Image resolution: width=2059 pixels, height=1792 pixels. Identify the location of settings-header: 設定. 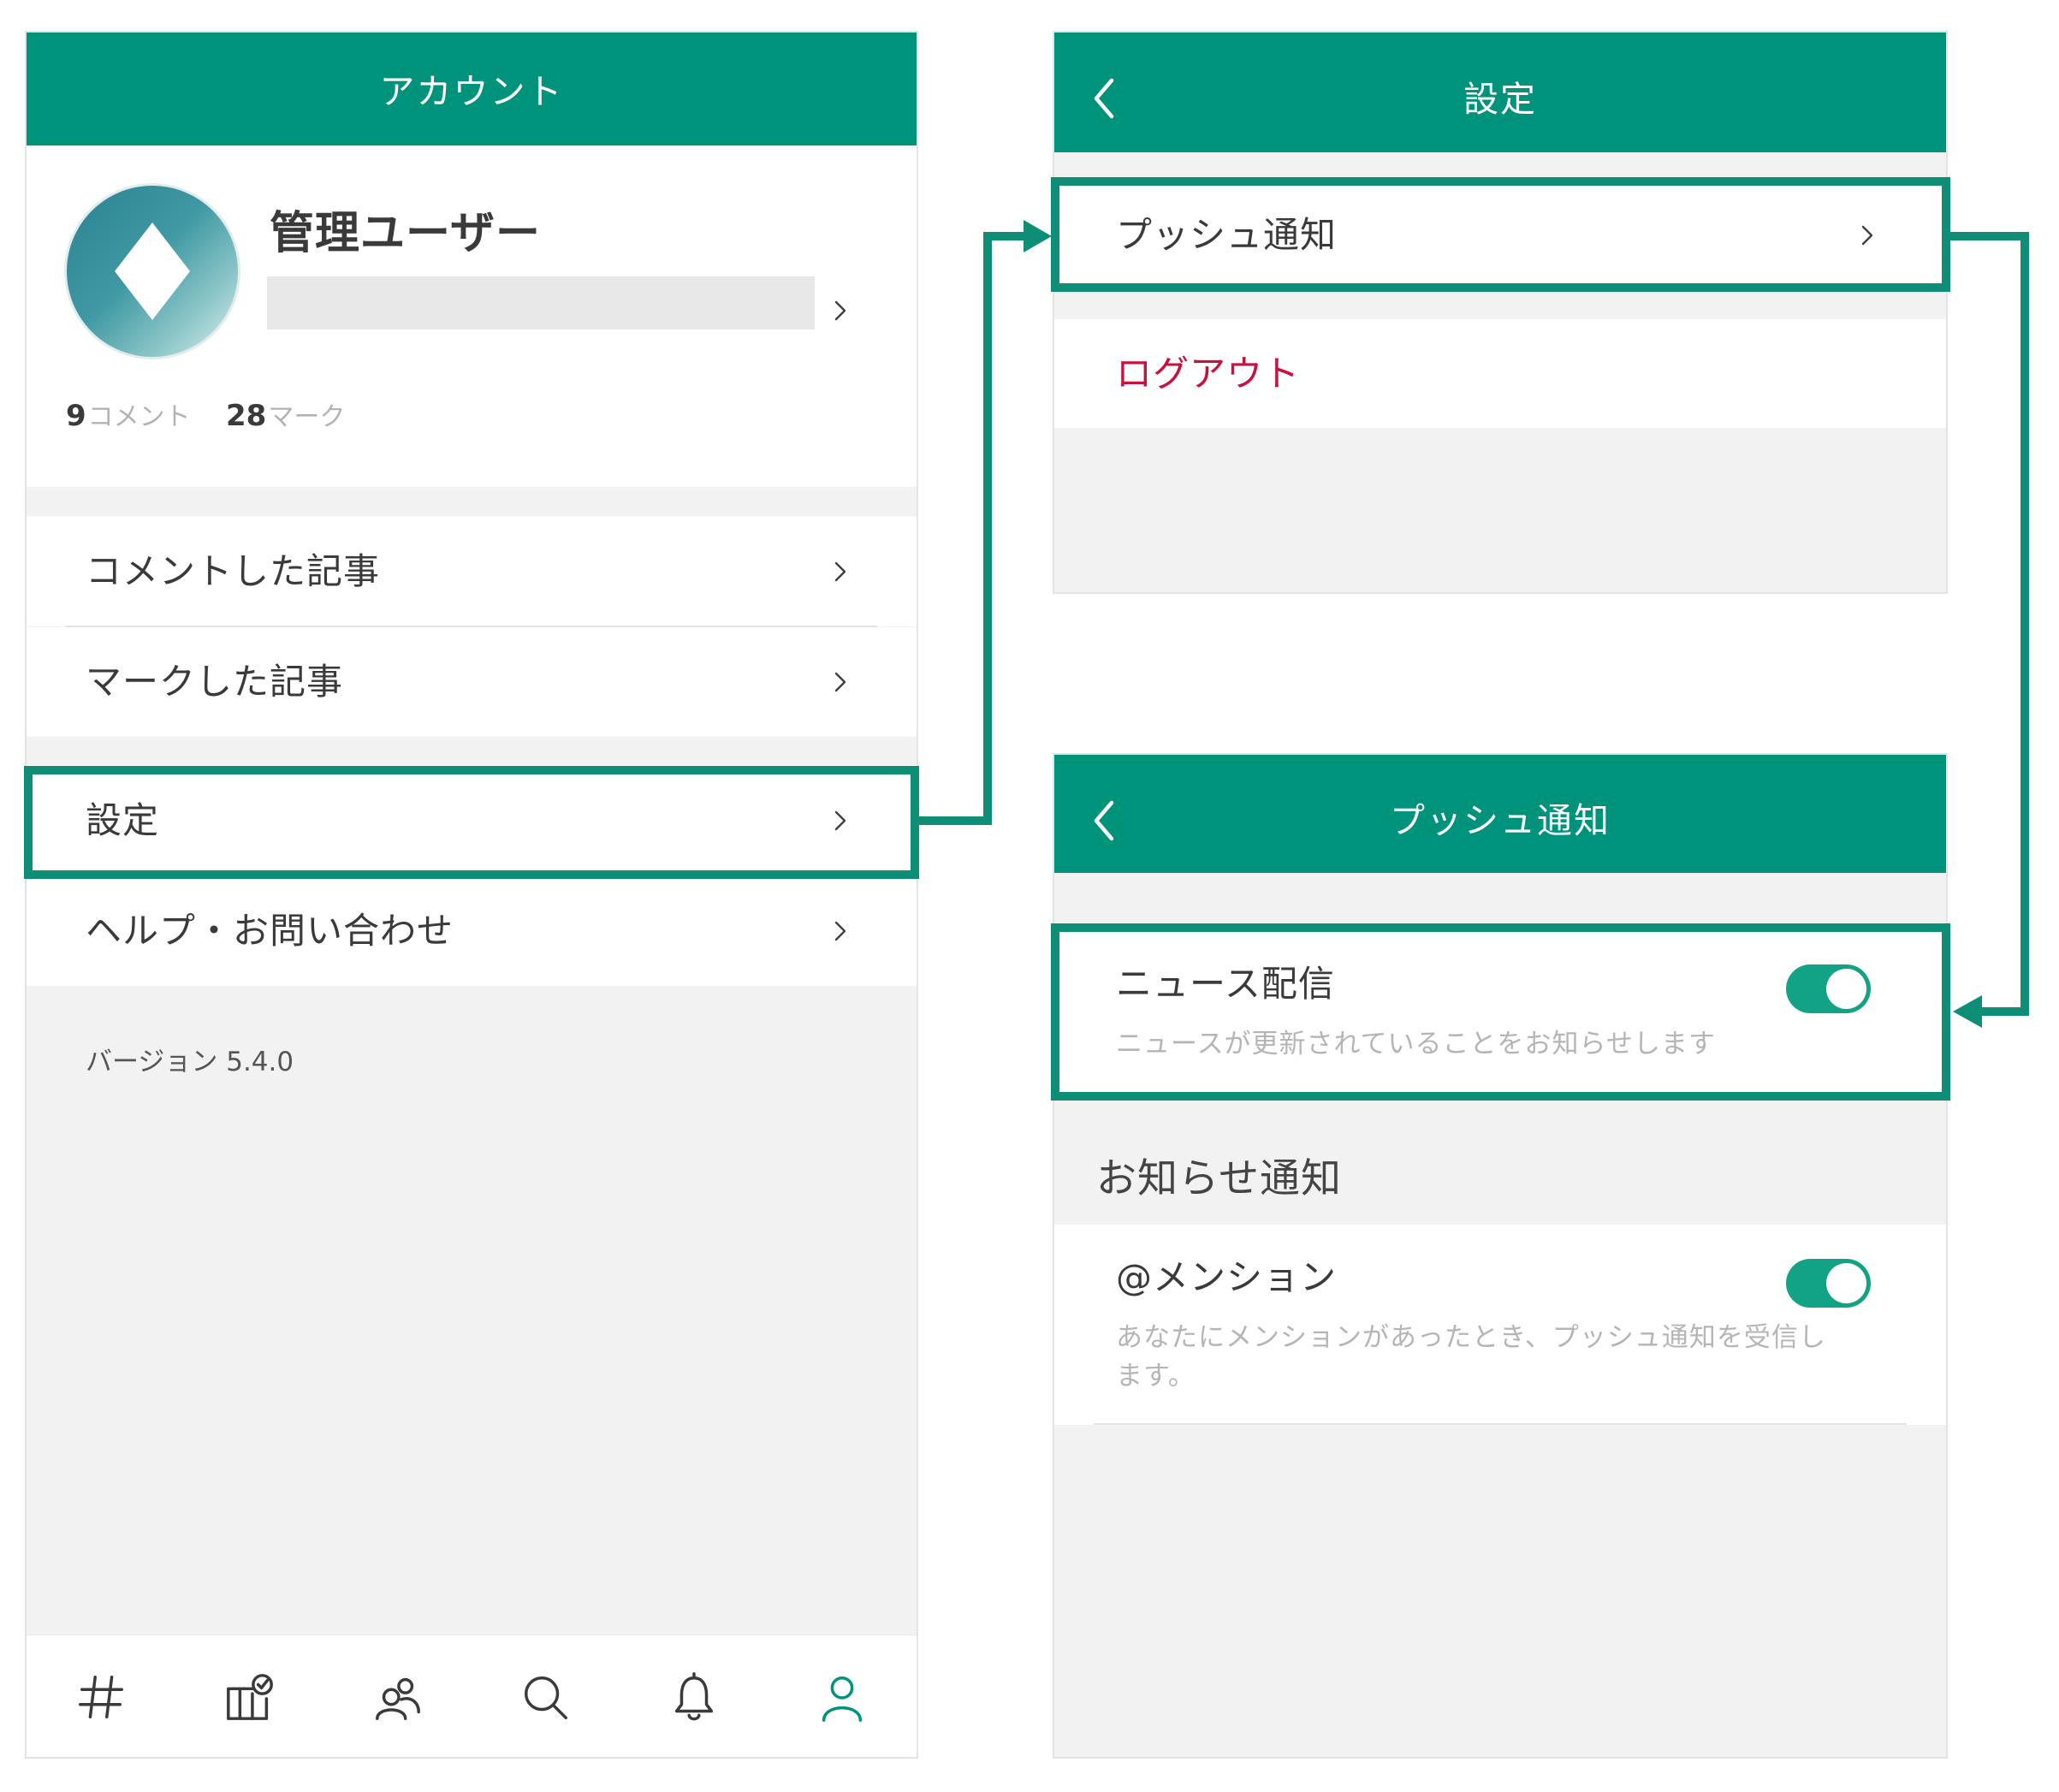
(1500, 92).